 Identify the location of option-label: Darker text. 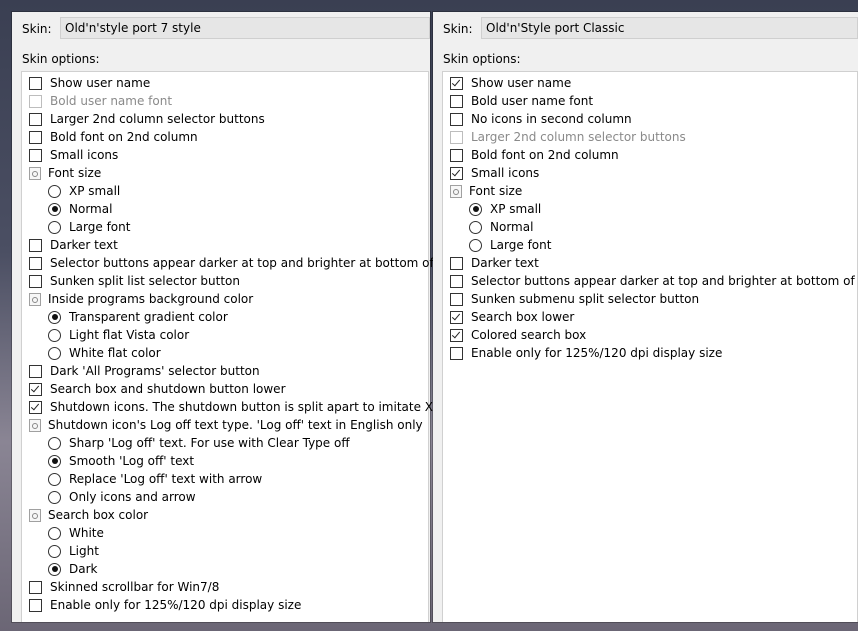
(505, 263).